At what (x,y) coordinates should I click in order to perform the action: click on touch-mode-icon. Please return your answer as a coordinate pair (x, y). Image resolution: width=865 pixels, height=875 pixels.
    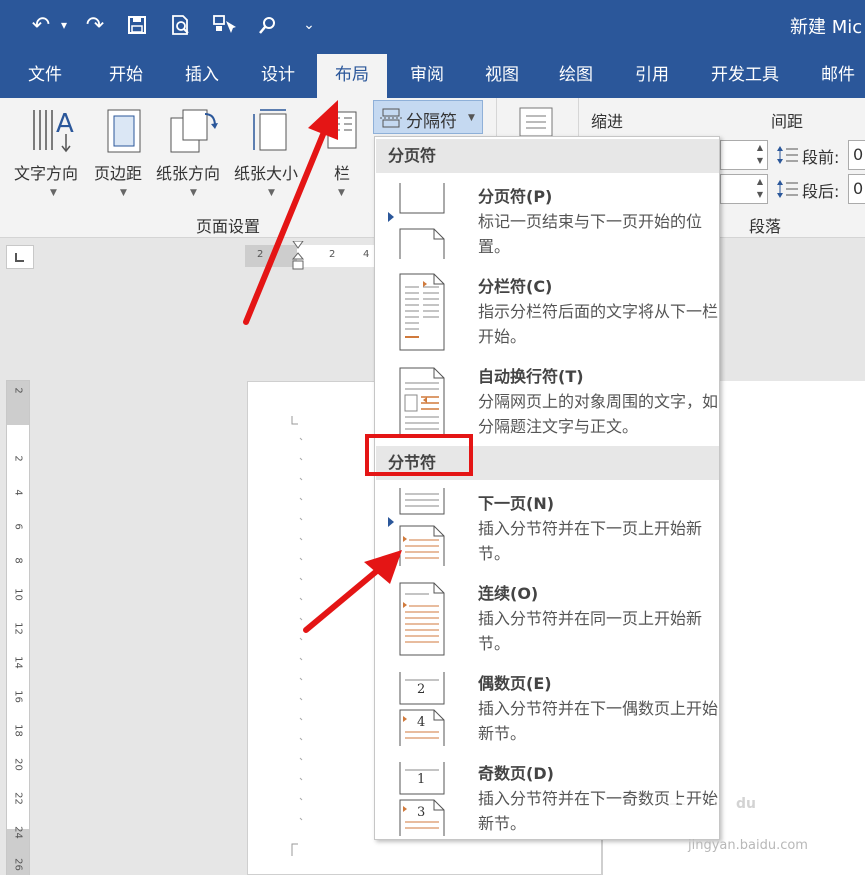
    Looking at the image, I should click on (224, 25).